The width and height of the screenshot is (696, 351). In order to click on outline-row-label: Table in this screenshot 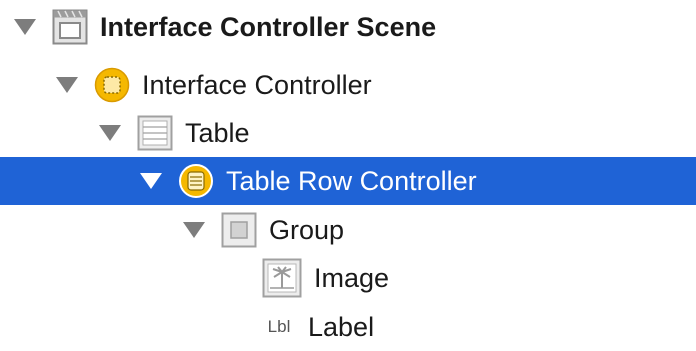, I will do `click(217, 132)`.